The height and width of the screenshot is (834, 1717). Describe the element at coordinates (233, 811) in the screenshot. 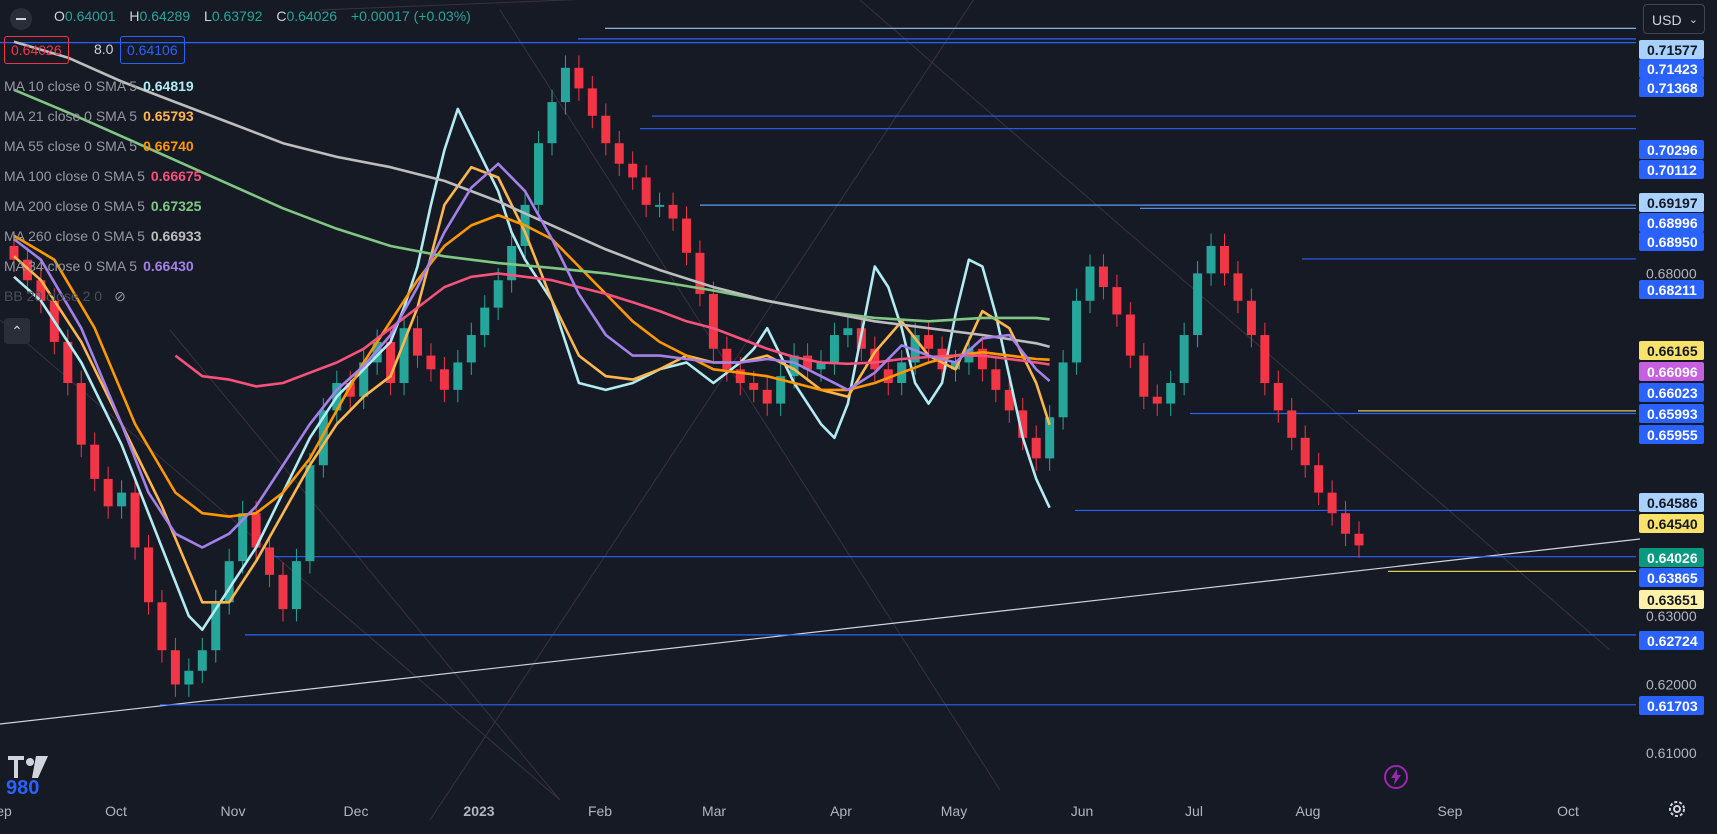

I see `time-tick: Nov` at that location.